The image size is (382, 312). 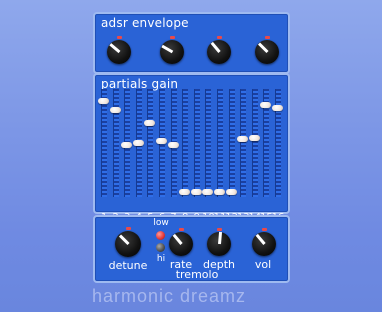 What do you see at coordinates (160, 247) in the screenshot?
I see `hi-radio-button` at bounding box center [160, 247].